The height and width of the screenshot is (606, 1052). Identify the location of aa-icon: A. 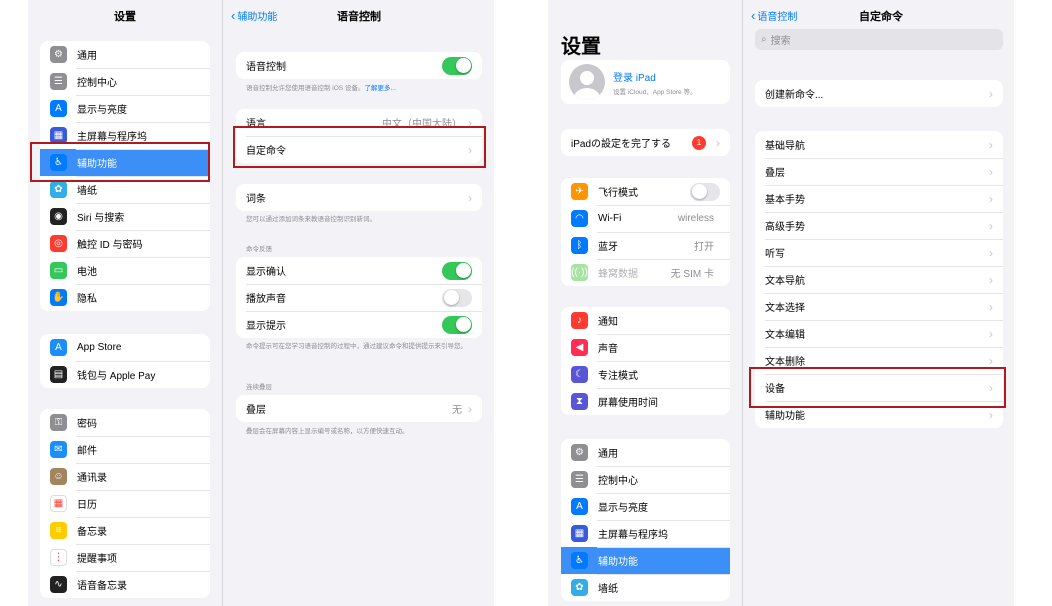
(579, 506).